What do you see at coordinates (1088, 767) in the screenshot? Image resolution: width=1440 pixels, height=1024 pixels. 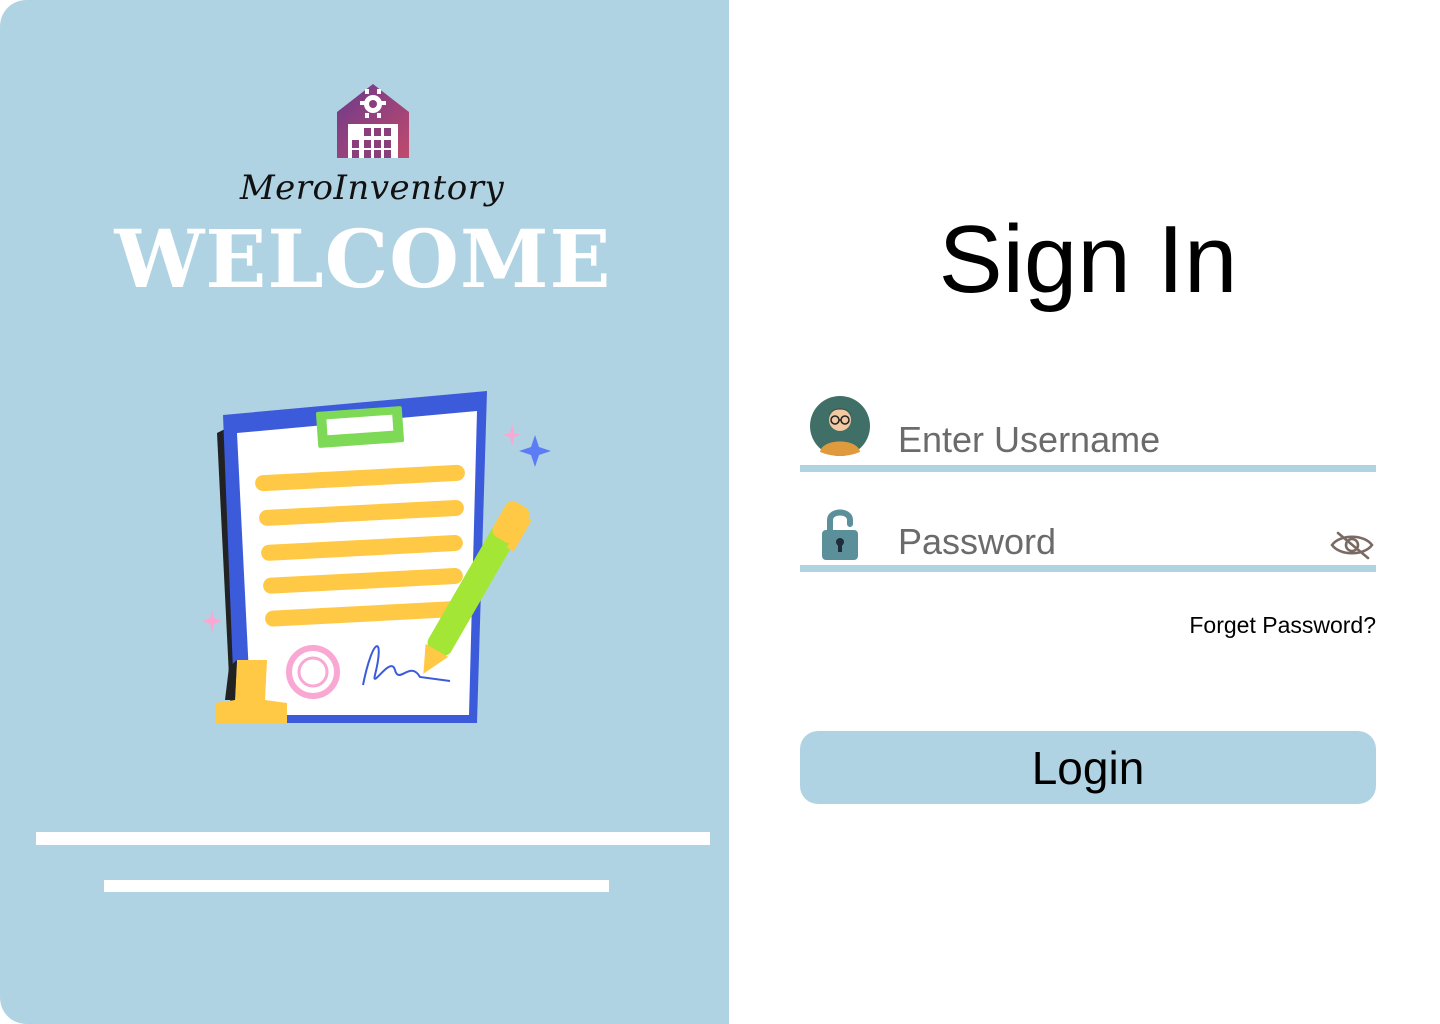 I see `login-button: Login` at bounding box center [1088, 767].